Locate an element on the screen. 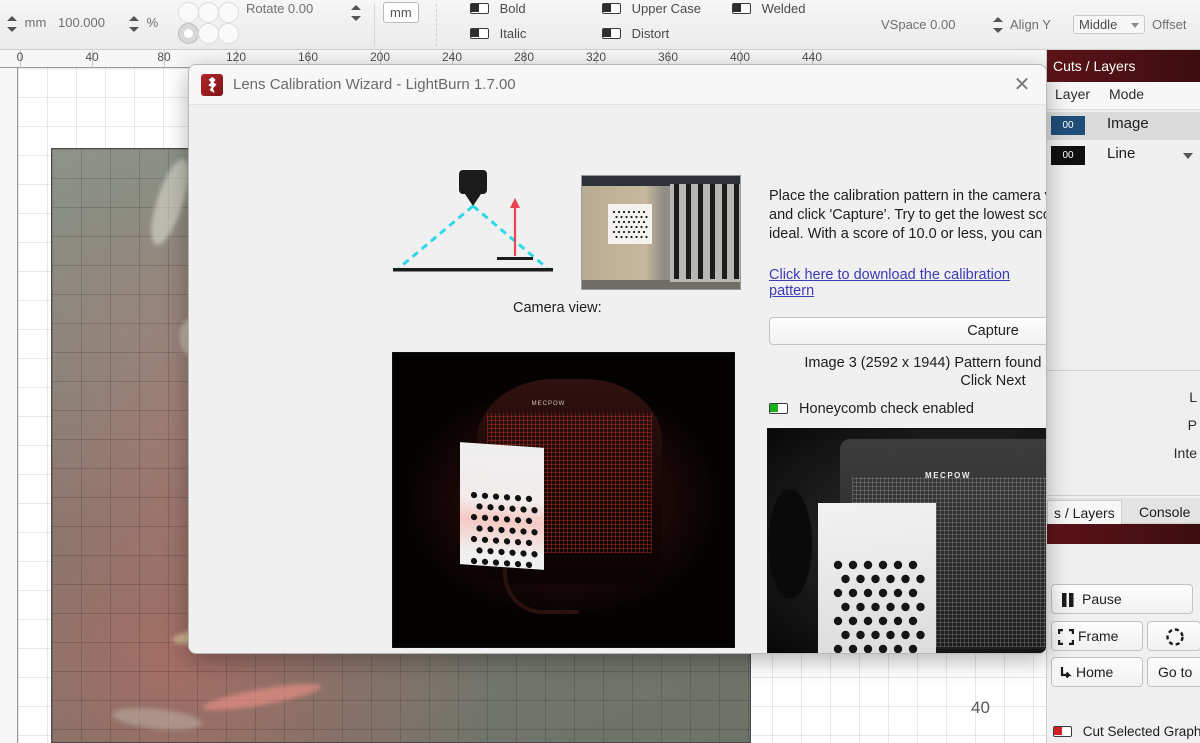 This screenshot has height=743, width=1200. reference-photo is located at coordinates (661, 232).